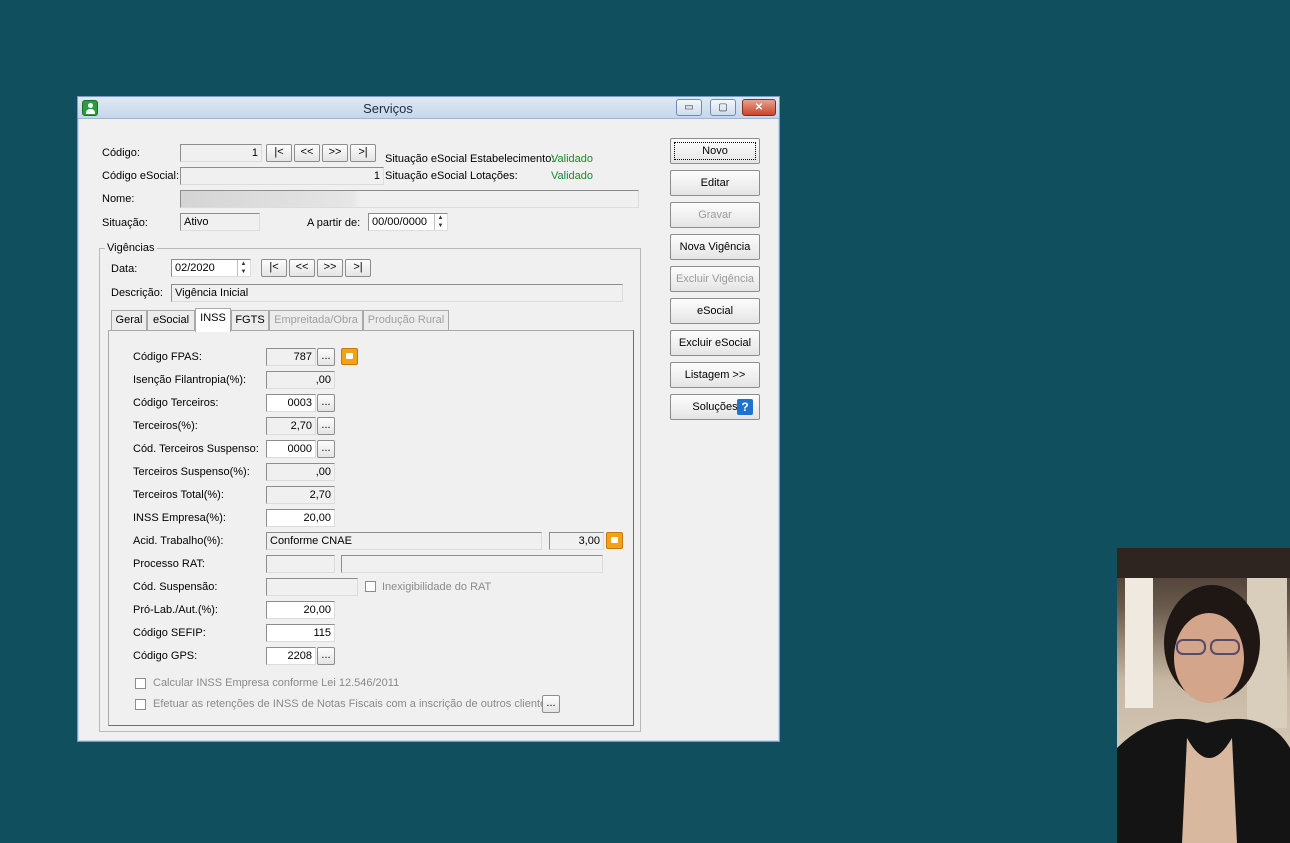 Image resolution: width=1290 pixels, height=843 pixels. Describe the element at coordinates (250, 320) in the screenshot. I see `tab-fgts: FGTS` at that location.